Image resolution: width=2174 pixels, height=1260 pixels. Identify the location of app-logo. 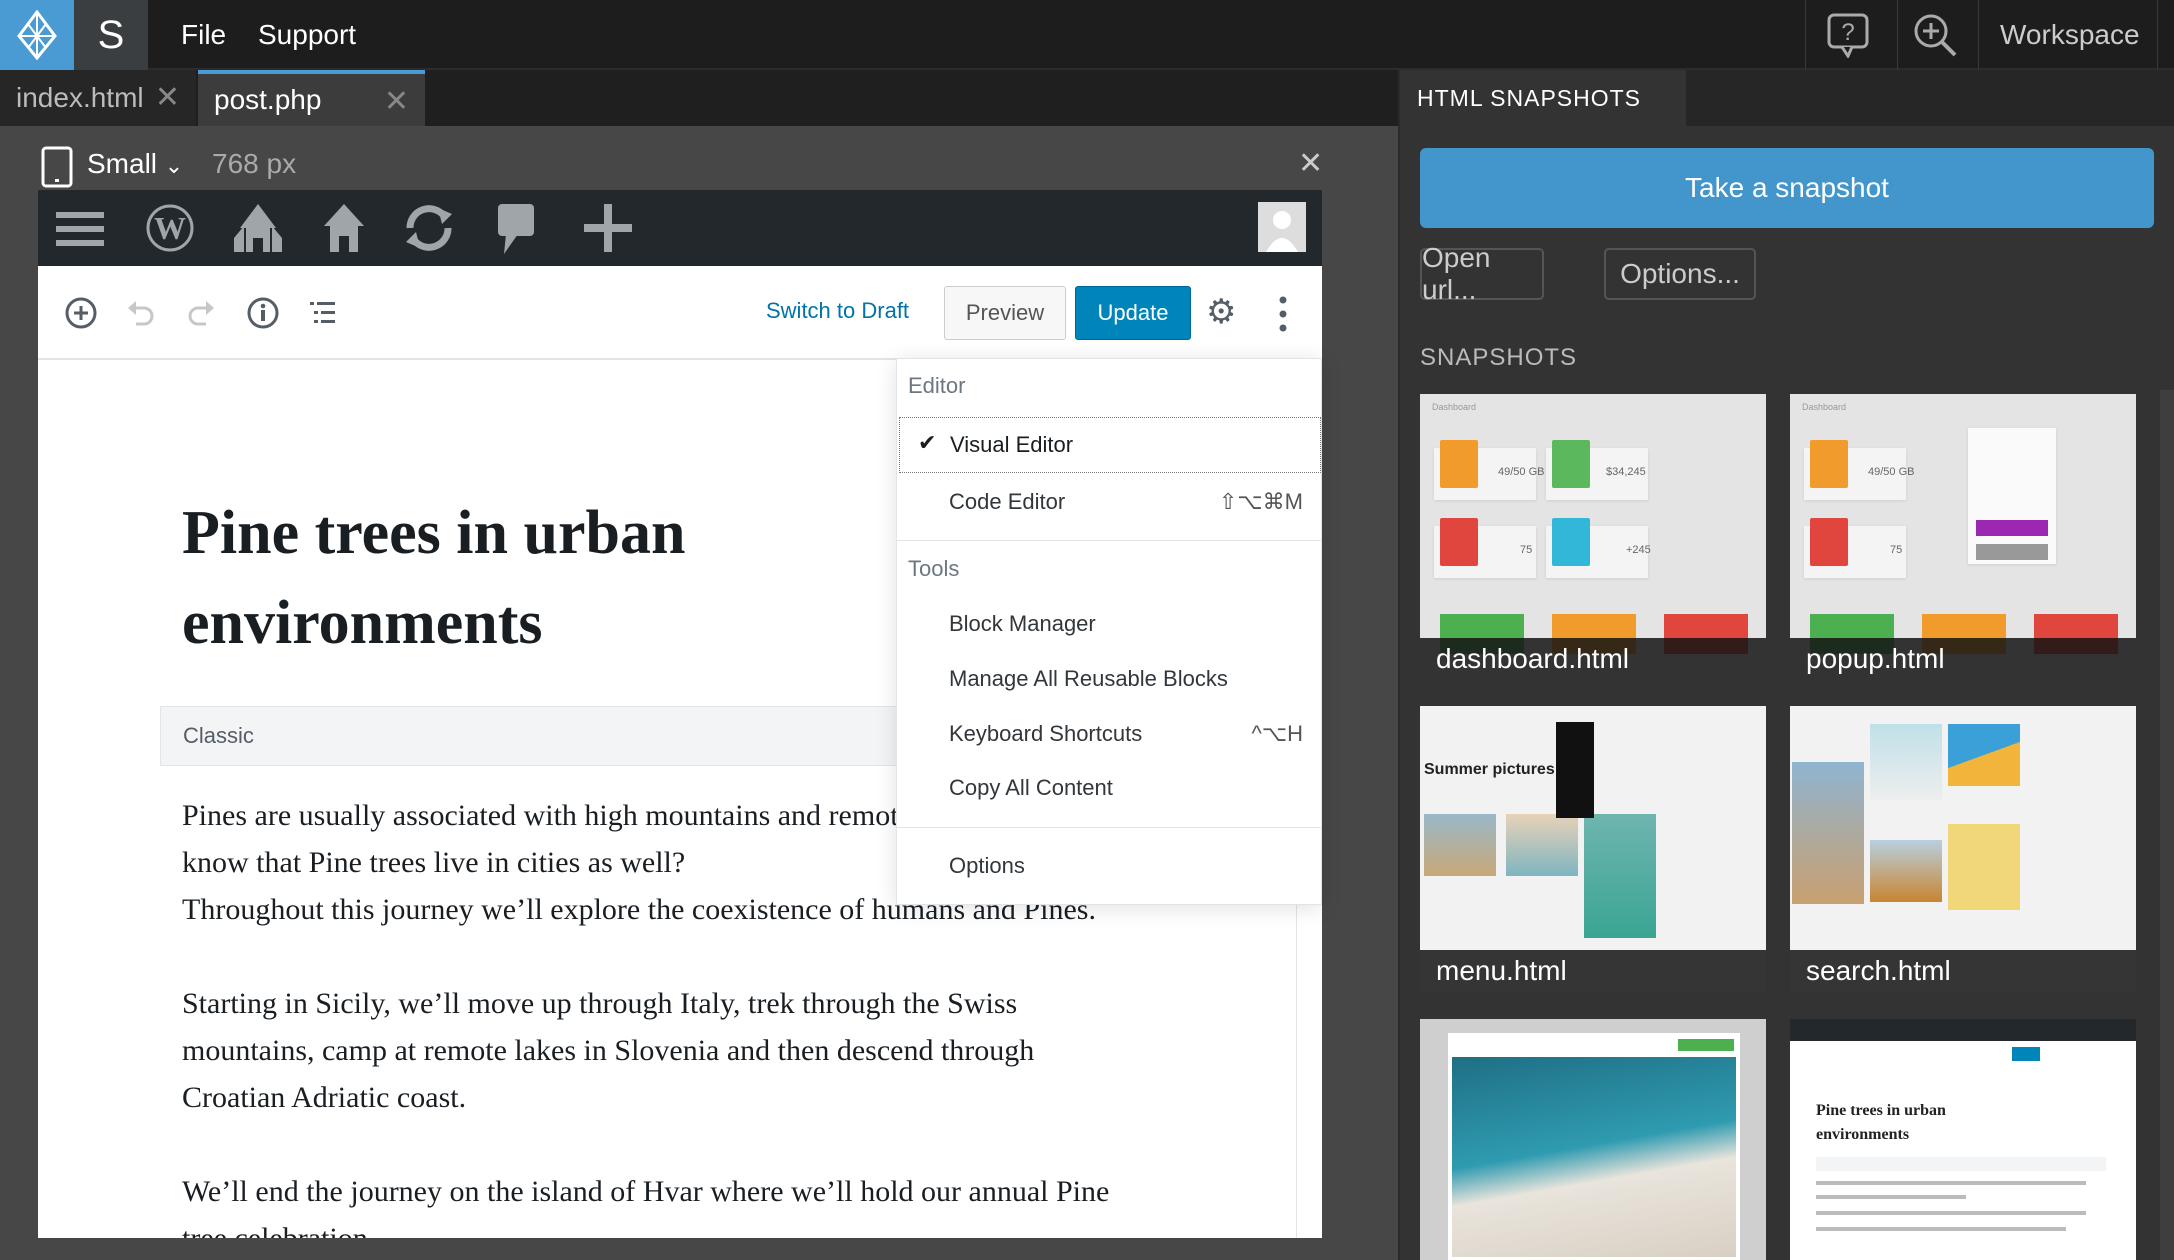
(37, 35).